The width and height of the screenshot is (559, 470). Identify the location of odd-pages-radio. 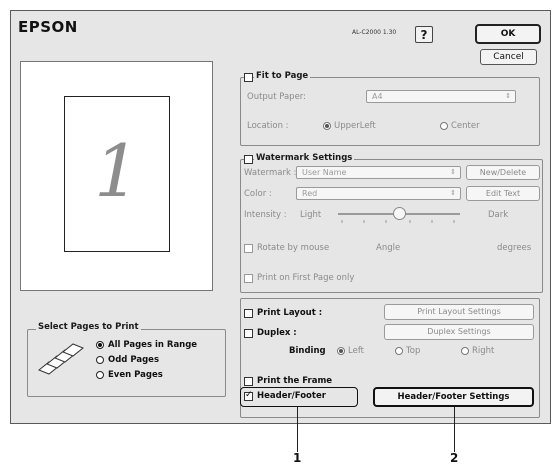
(100, 360).